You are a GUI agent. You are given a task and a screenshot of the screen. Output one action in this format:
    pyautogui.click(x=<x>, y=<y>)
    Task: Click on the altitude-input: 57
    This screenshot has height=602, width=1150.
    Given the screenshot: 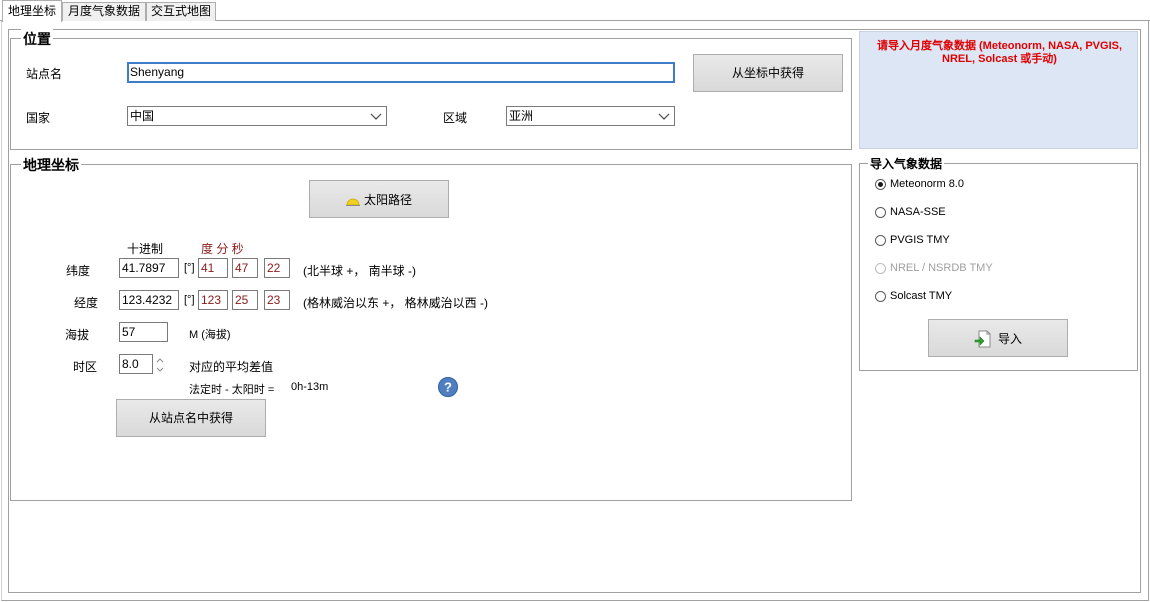 What is the action you would take?
    pyautogui.click(x=143, y=332)
    